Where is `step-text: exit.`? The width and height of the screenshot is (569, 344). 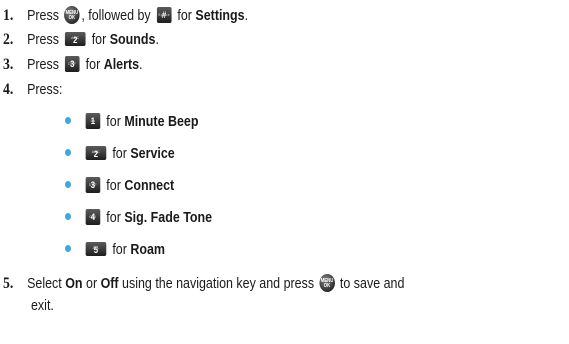
step-text: exit. is located at coordinates (42, 306).